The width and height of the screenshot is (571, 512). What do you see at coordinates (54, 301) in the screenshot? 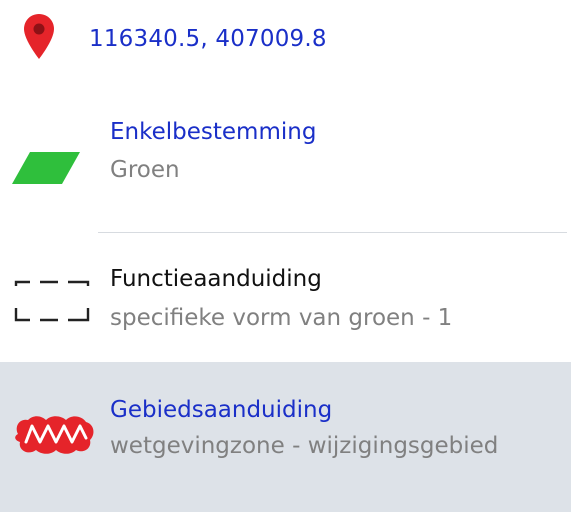
I see `dashed-rectangle-icon` at bounding box center [54, 301].